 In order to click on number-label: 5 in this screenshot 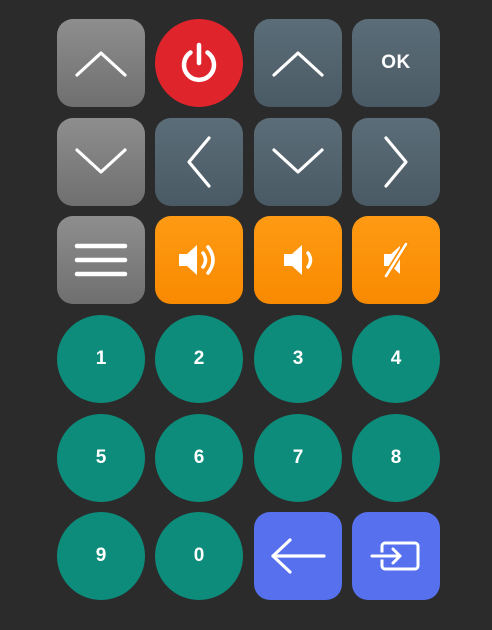, I will do `click(101, 457)`.